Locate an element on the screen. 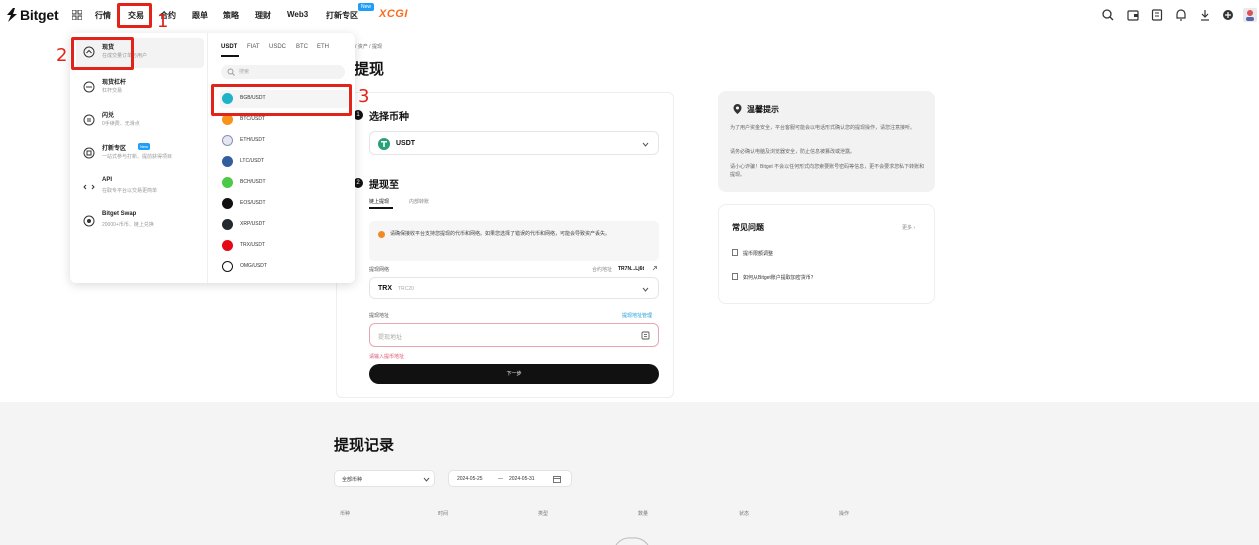 This screenshot has height=545, width=1259. page-title: 提现 is located at coordinates (369, 69).